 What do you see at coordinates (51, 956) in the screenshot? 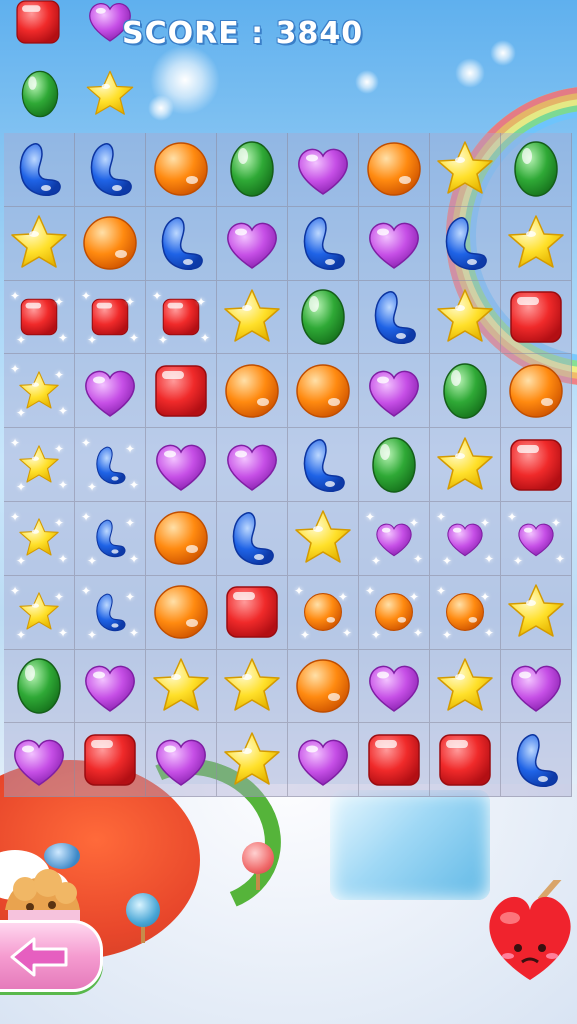
I see `back-button` at bounding box center [51, 956].